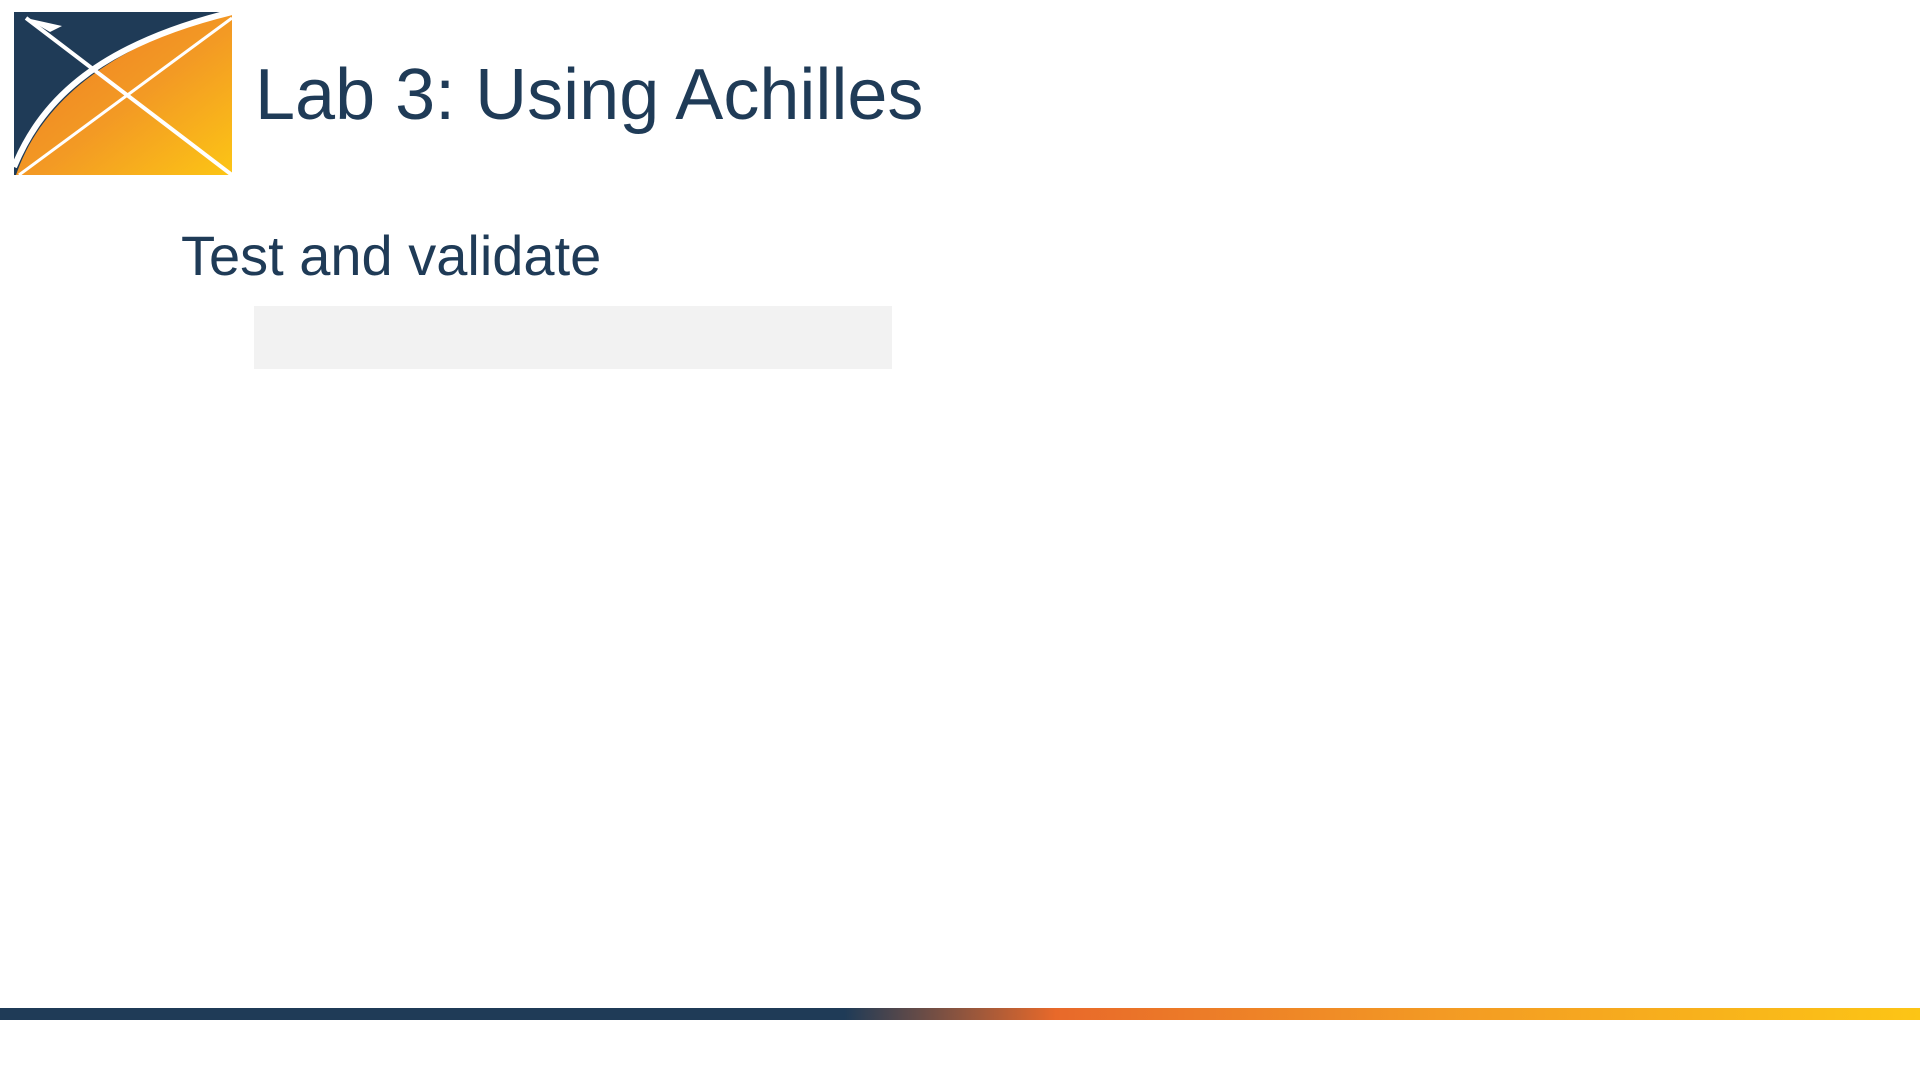  I want to click on footer-gradient-bar, so click(960, 1014).